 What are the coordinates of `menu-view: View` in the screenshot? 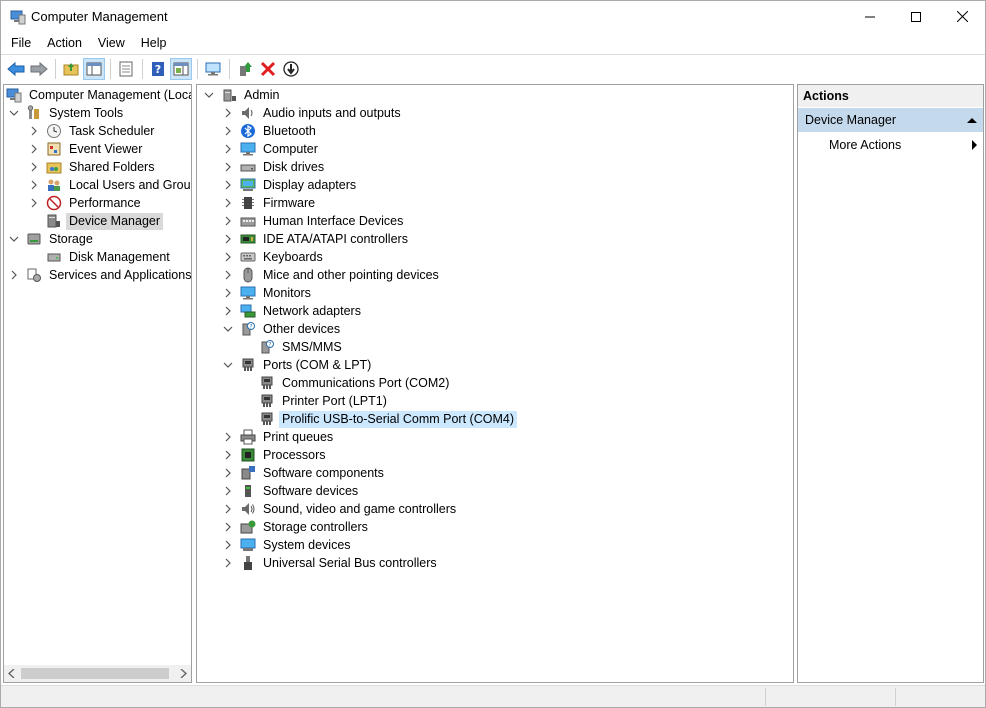 It's located at (111, 43).